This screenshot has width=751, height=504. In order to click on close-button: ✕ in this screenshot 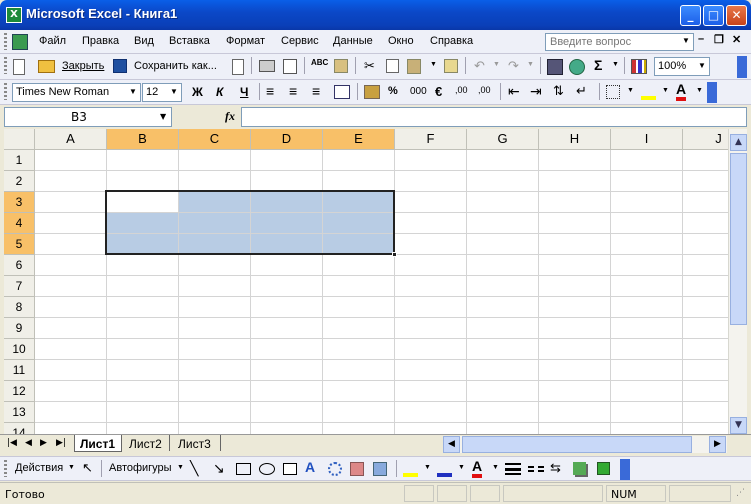, I will do `click(736, 15)`.